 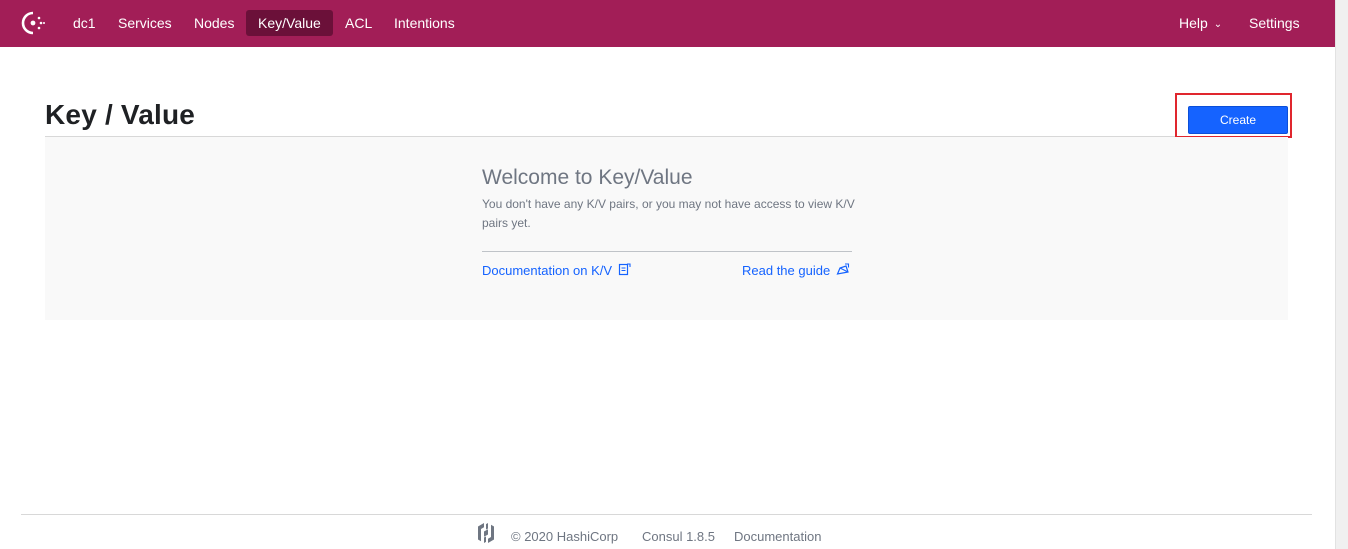 I want to click on footer-documentation-link: Documentation, so click(x=777, y=536).